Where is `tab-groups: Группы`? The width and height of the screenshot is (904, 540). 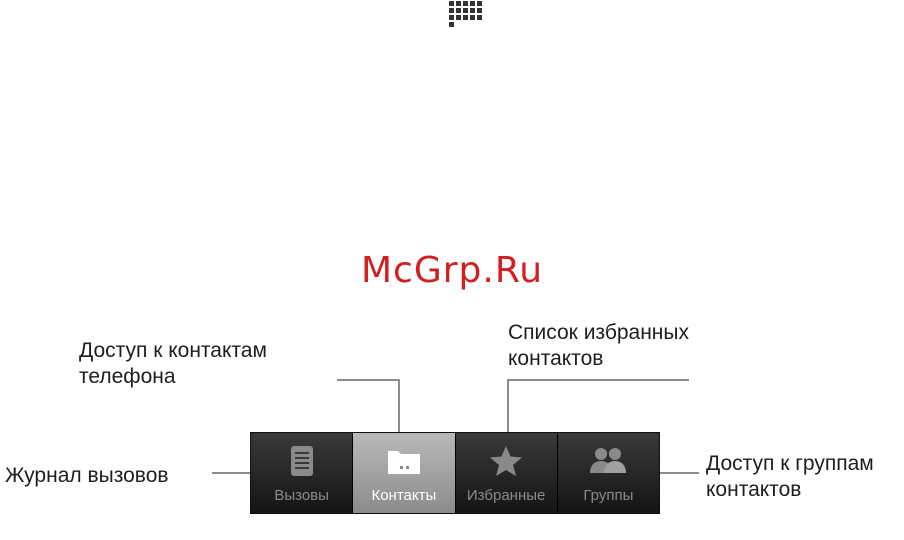
tab-groups: Группы is located at coordinates (608, 473).